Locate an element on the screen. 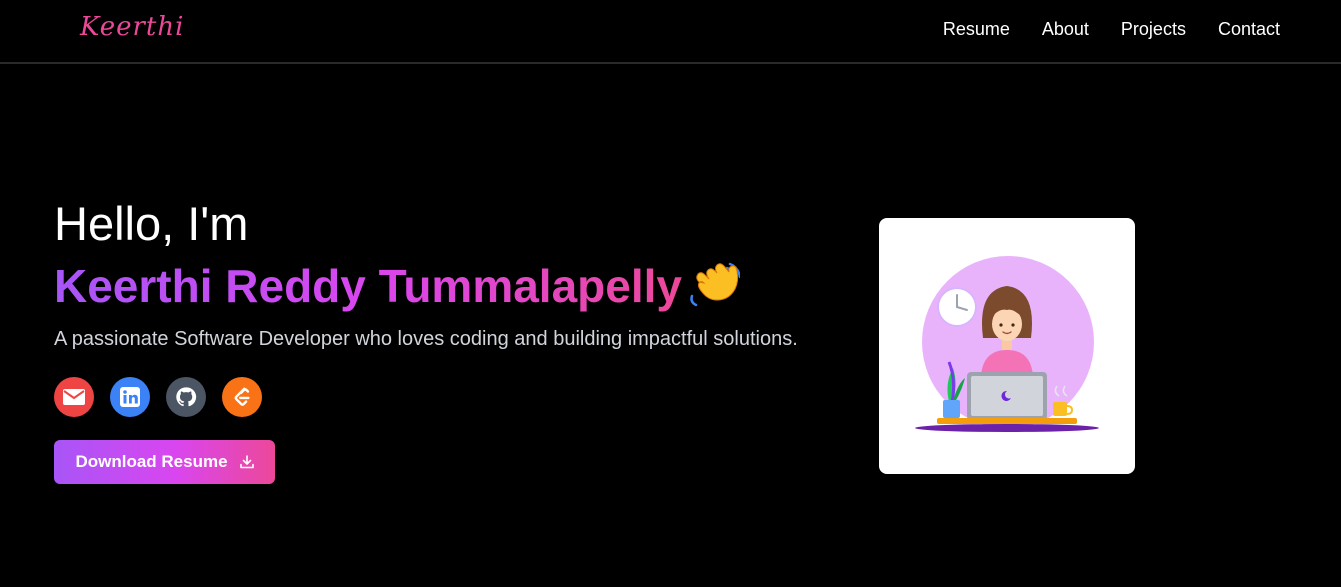 The image size is (1341, 587). download-icon is located at coordinates (246, 462).